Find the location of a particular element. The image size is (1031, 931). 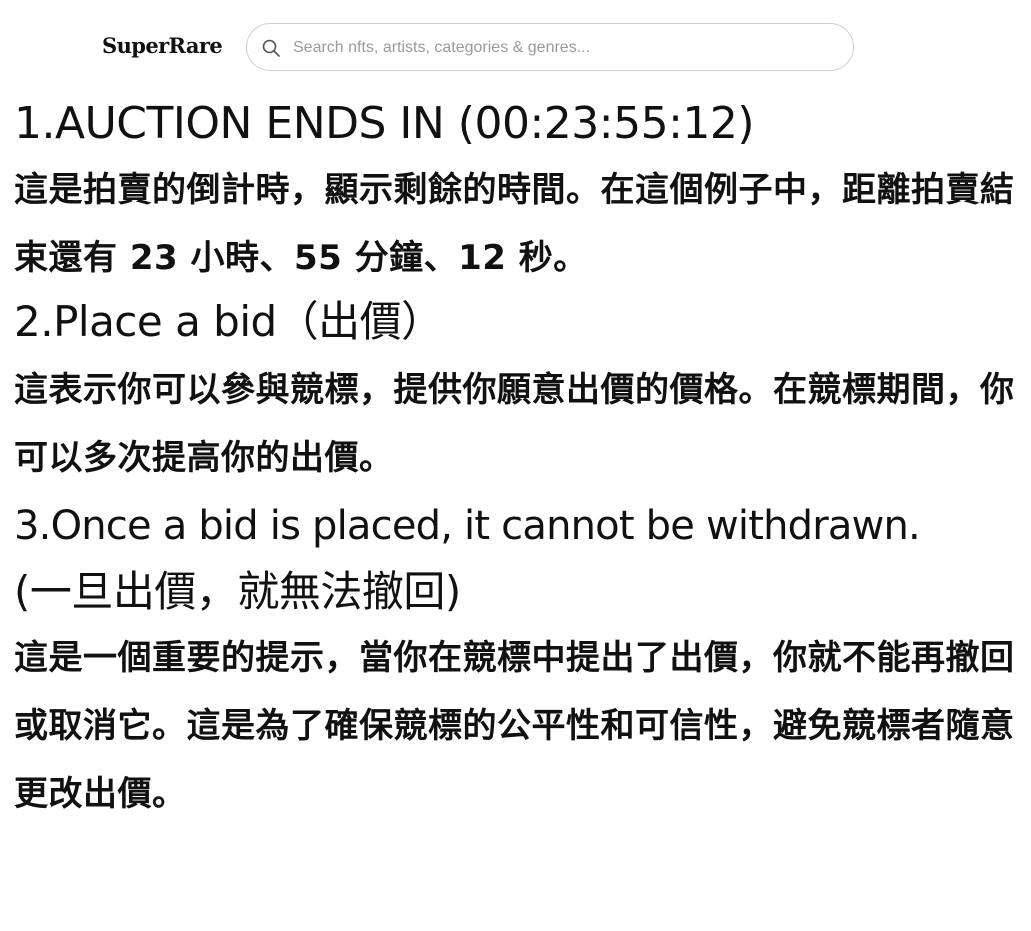

search-bar is located at coordinates (550, 47).